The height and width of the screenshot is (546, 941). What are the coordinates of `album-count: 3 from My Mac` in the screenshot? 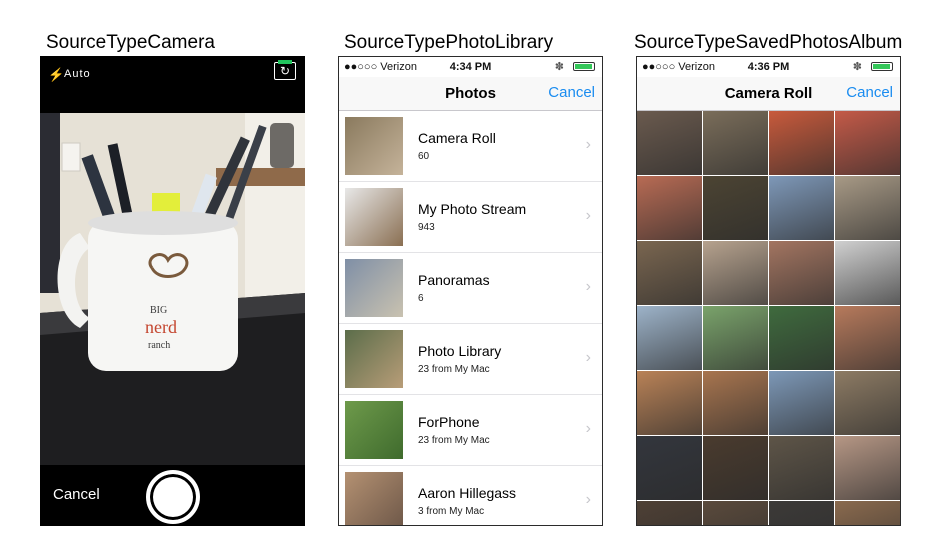 It's located at (451, 511).